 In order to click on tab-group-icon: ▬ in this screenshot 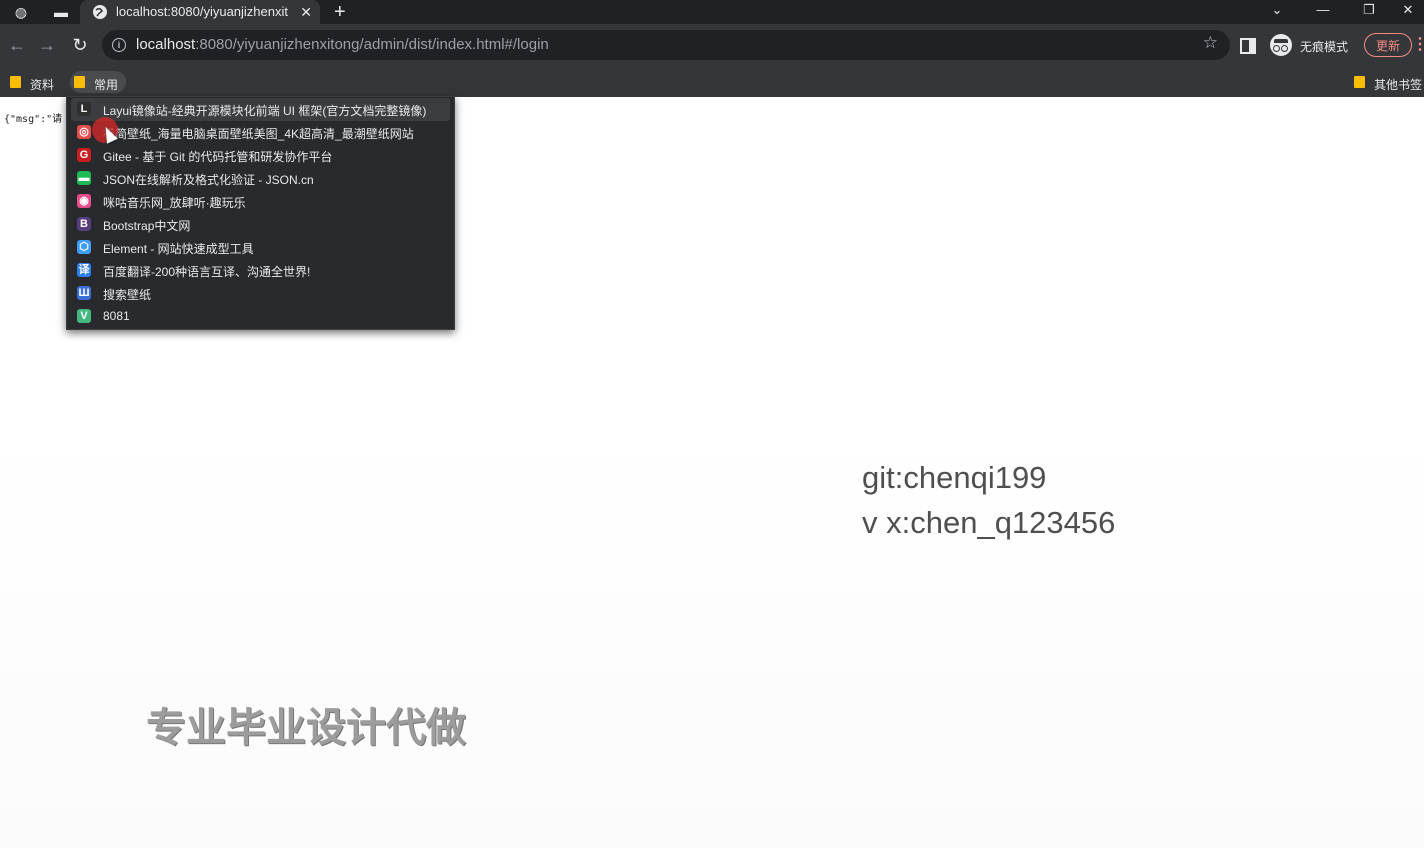, I will do `click(61, 12)`.